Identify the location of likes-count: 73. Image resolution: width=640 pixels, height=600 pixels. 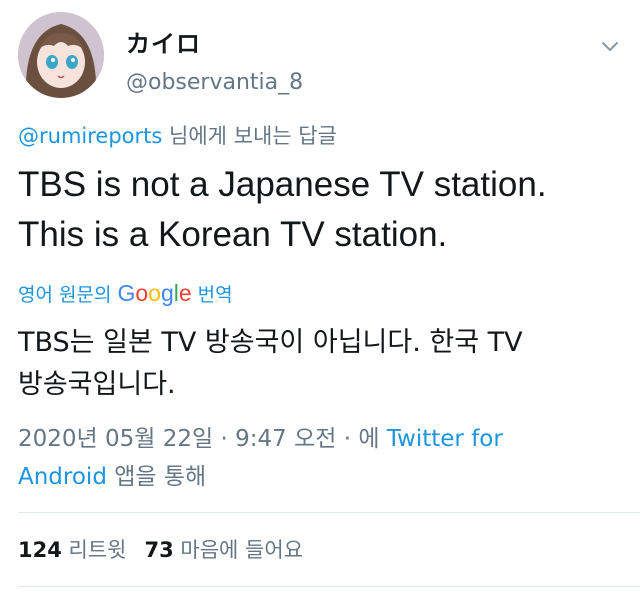
(159, 550).